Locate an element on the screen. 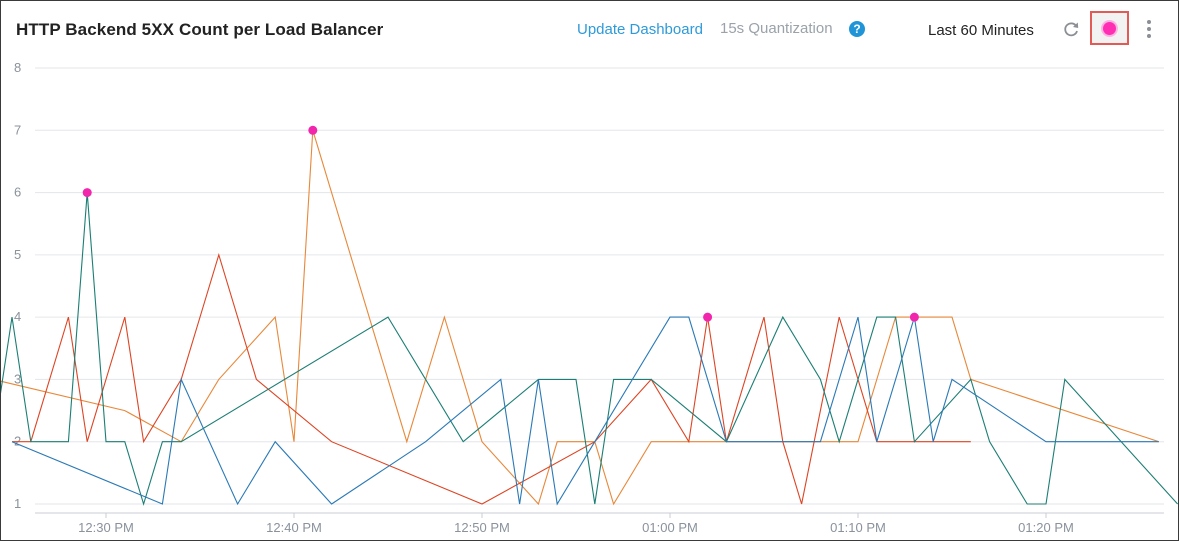 The image size is (1179, 541). y-tick-label: 1 is located at coordinates (17, 503).